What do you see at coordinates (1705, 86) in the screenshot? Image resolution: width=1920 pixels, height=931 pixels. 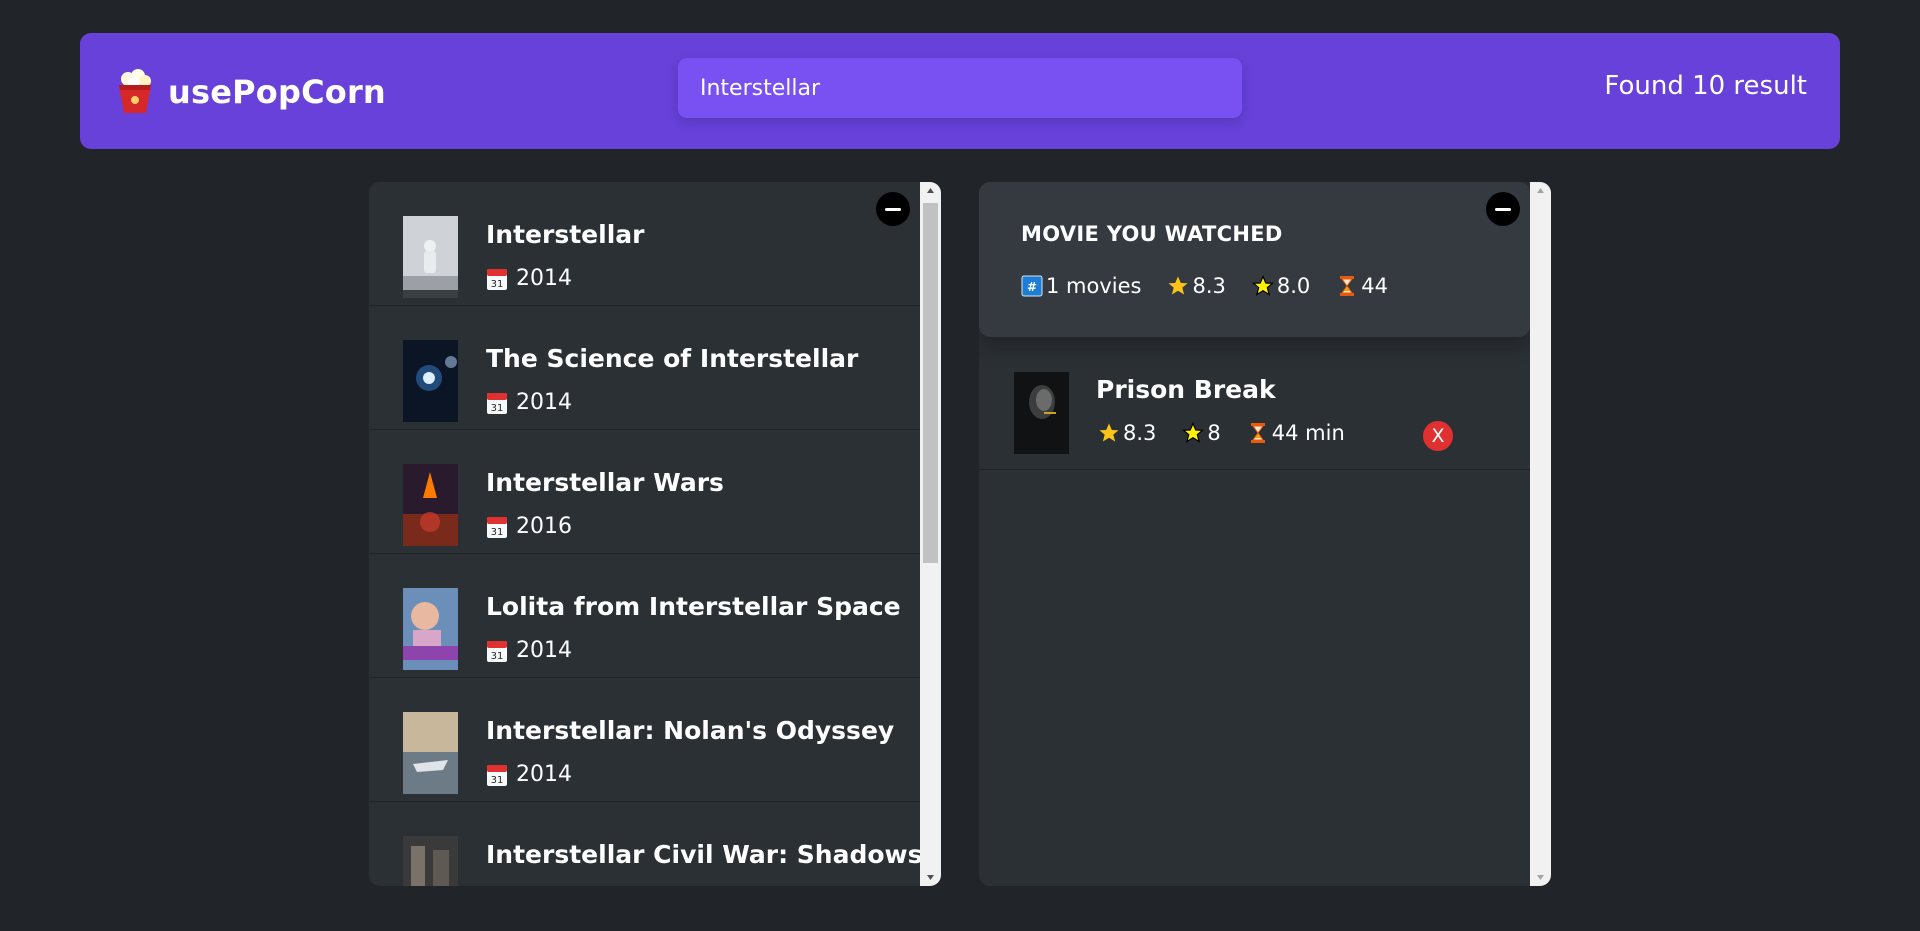 I see `results-count: Found 10 result` at bounding box center [1705, 86].